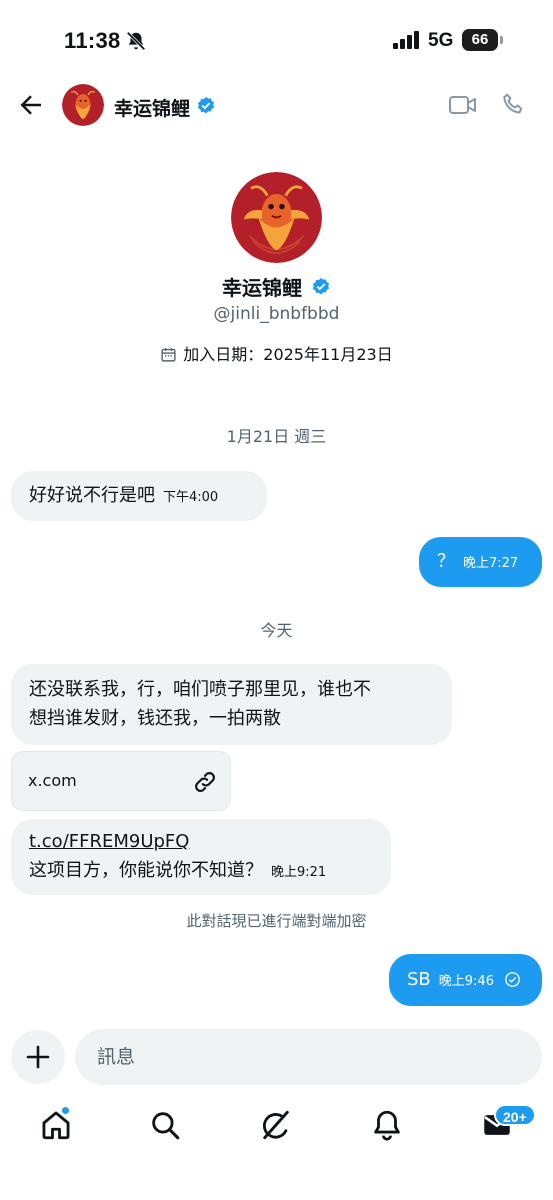 This screenshot has height=1200, width=553. Describe the element at coordinates (491, 563) in the screenshot. I see `message-time: 晚上7:27` at that location.